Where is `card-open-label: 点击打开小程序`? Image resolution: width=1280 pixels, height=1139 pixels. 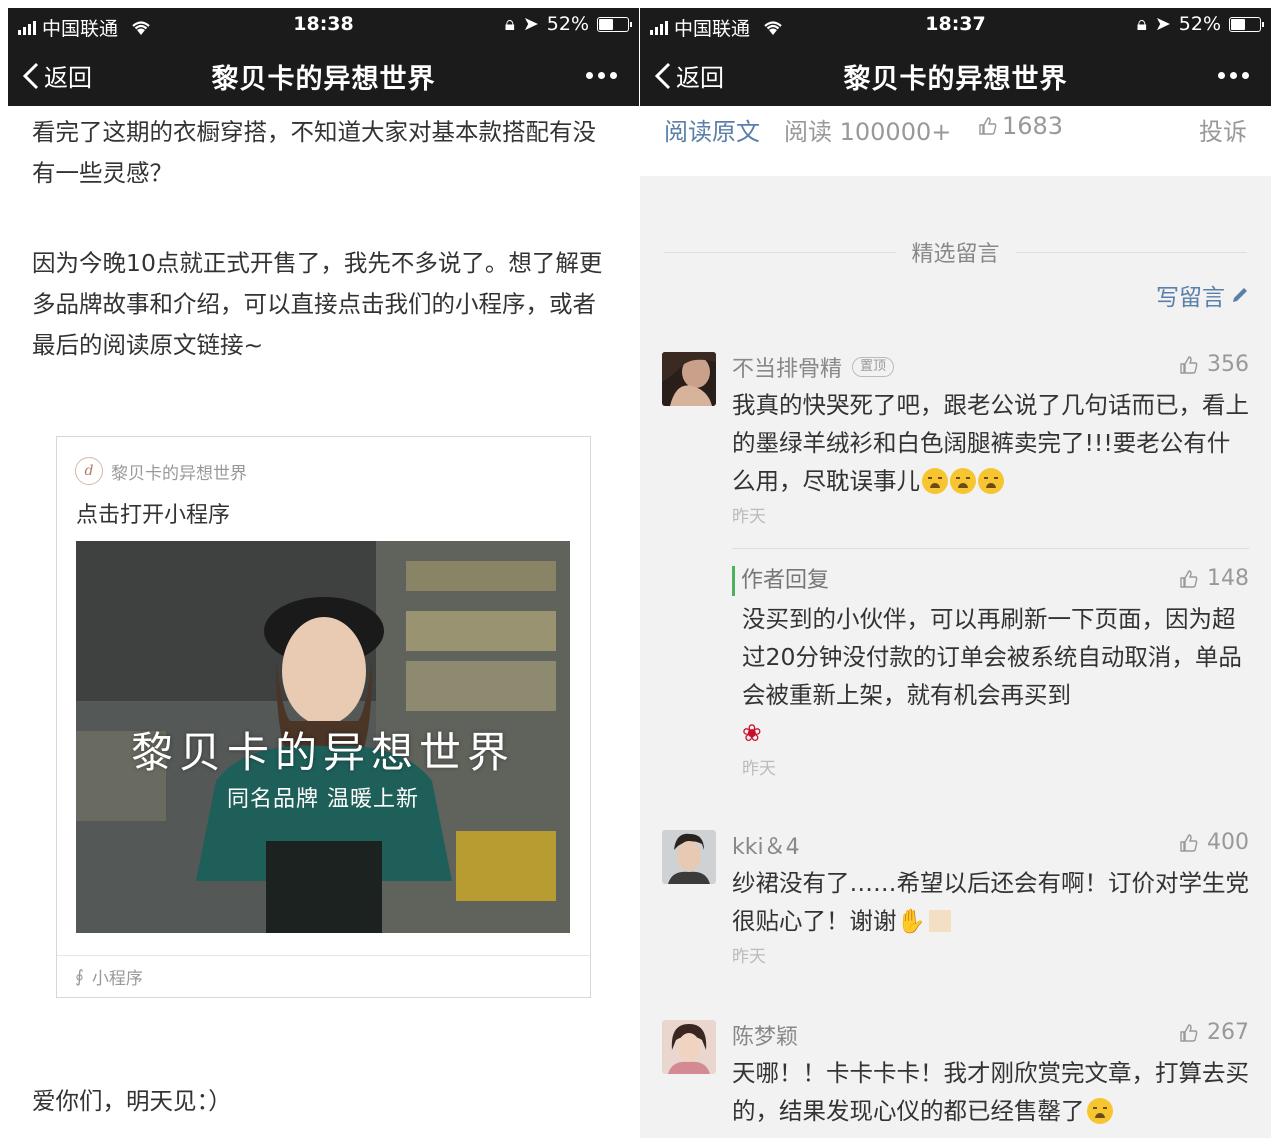
card-open-label: 点击打开小程序 is located at coordinates (153, 515).